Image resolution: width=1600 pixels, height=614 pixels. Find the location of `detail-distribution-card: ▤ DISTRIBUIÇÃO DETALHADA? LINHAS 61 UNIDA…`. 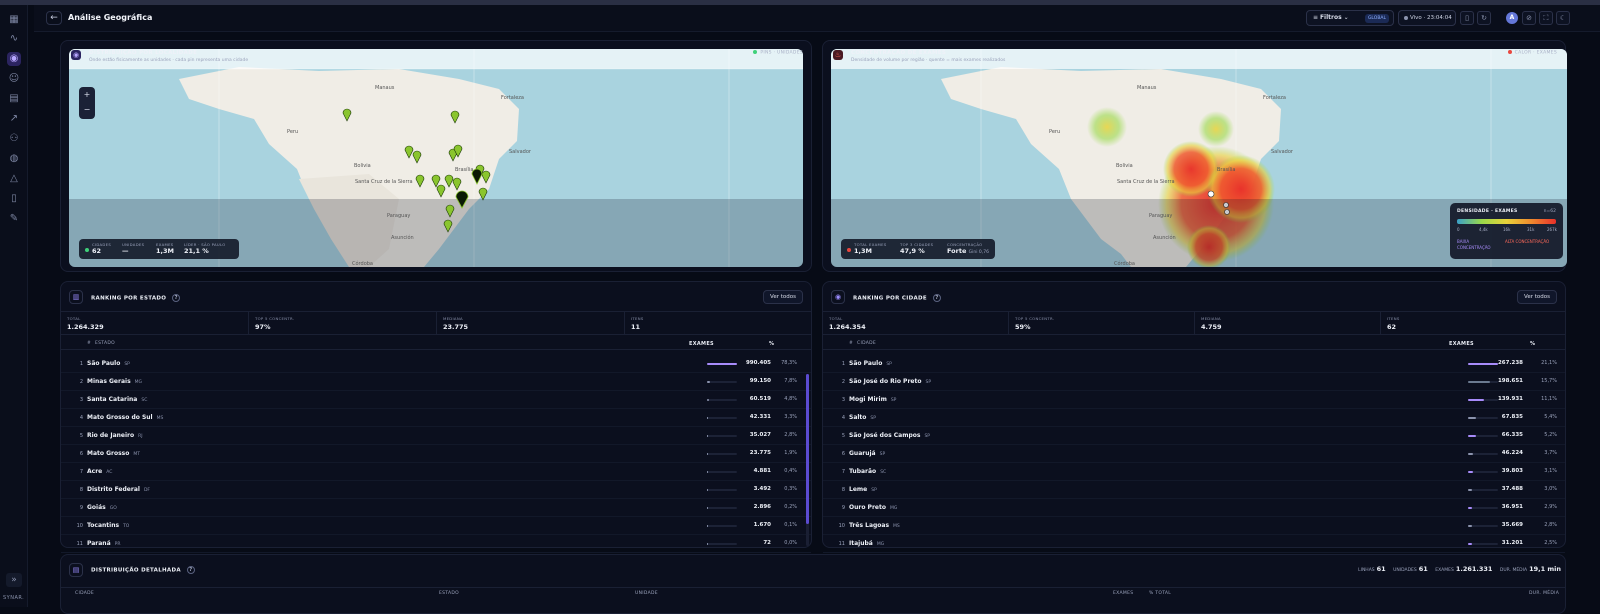

detail-distribution-card: ▤ DISTRIBUIÇÃO DETALHADA? LINHAS 61 UNIDA… is located at coordinates (813, 584).